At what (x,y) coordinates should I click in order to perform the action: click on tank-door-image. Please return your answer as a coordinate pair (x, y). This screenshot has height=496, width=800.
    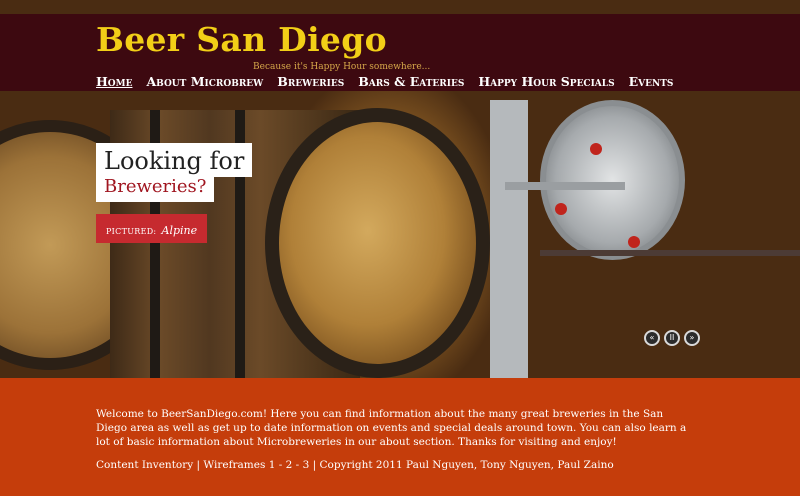
    Looking at the image, I should click on (612, 180).